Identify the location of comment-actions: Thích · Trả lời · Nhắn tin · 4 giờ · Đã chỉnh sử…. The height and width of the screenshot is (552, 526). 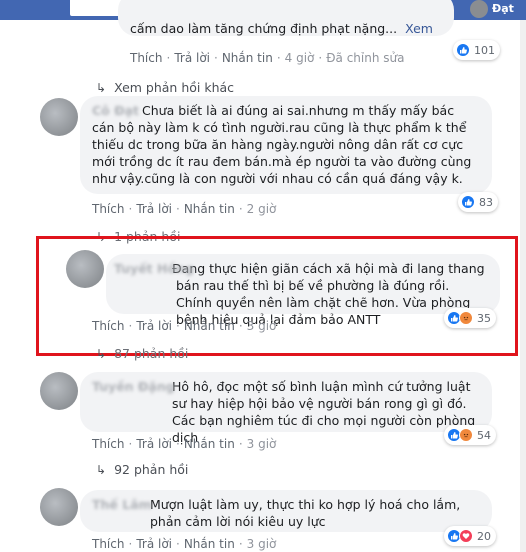
(267, 58).